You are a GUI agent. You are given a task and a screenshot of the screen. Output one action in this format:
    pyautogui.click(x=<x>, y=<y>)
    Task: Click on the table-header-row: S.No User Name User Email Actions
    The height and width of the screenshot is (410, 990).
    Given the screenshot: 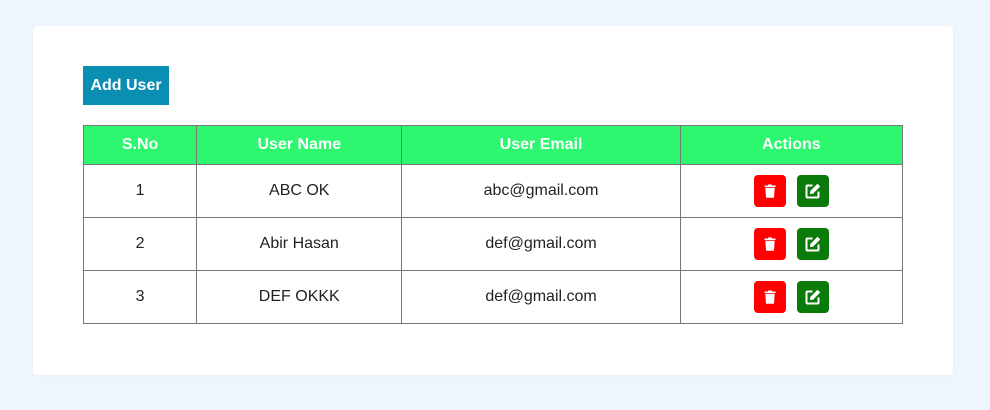 What is the action you would take?
    pyautogui.click(x=493, y=145)
    